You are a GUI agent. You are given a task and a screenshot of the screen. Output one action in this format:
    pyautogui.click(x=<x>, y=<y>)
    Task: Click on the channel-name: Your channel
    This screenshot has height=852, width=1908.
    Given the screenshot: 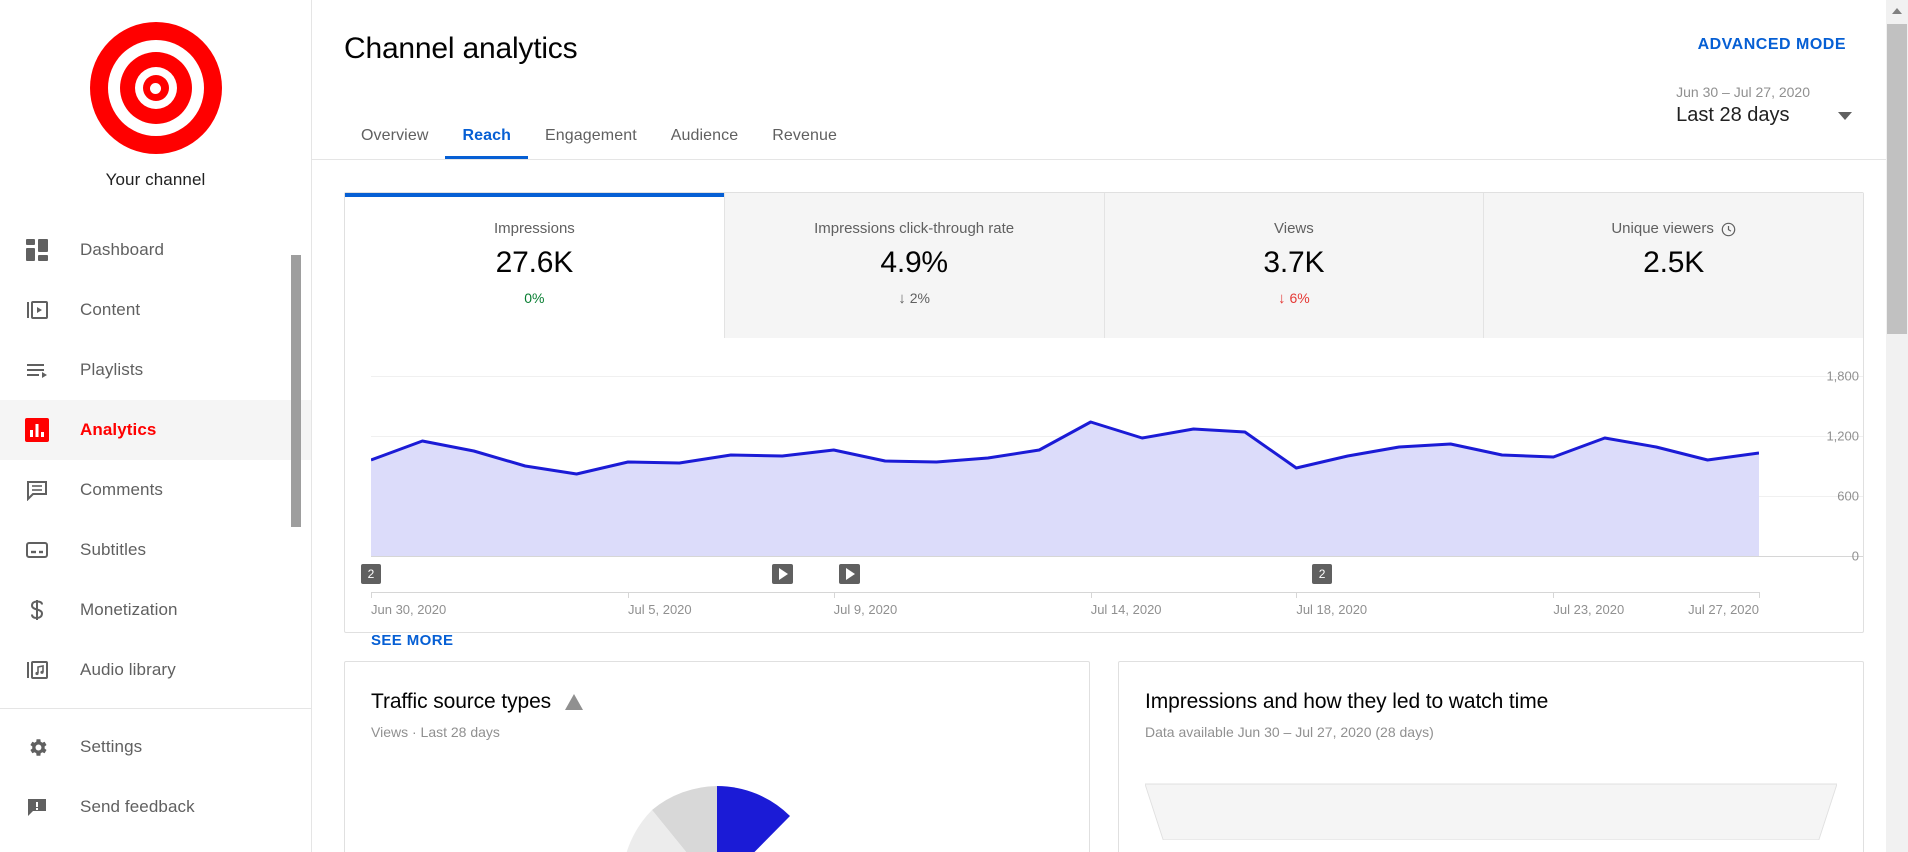 What is the action you would take?
    pyautogui.click(x=155, y=179)
    